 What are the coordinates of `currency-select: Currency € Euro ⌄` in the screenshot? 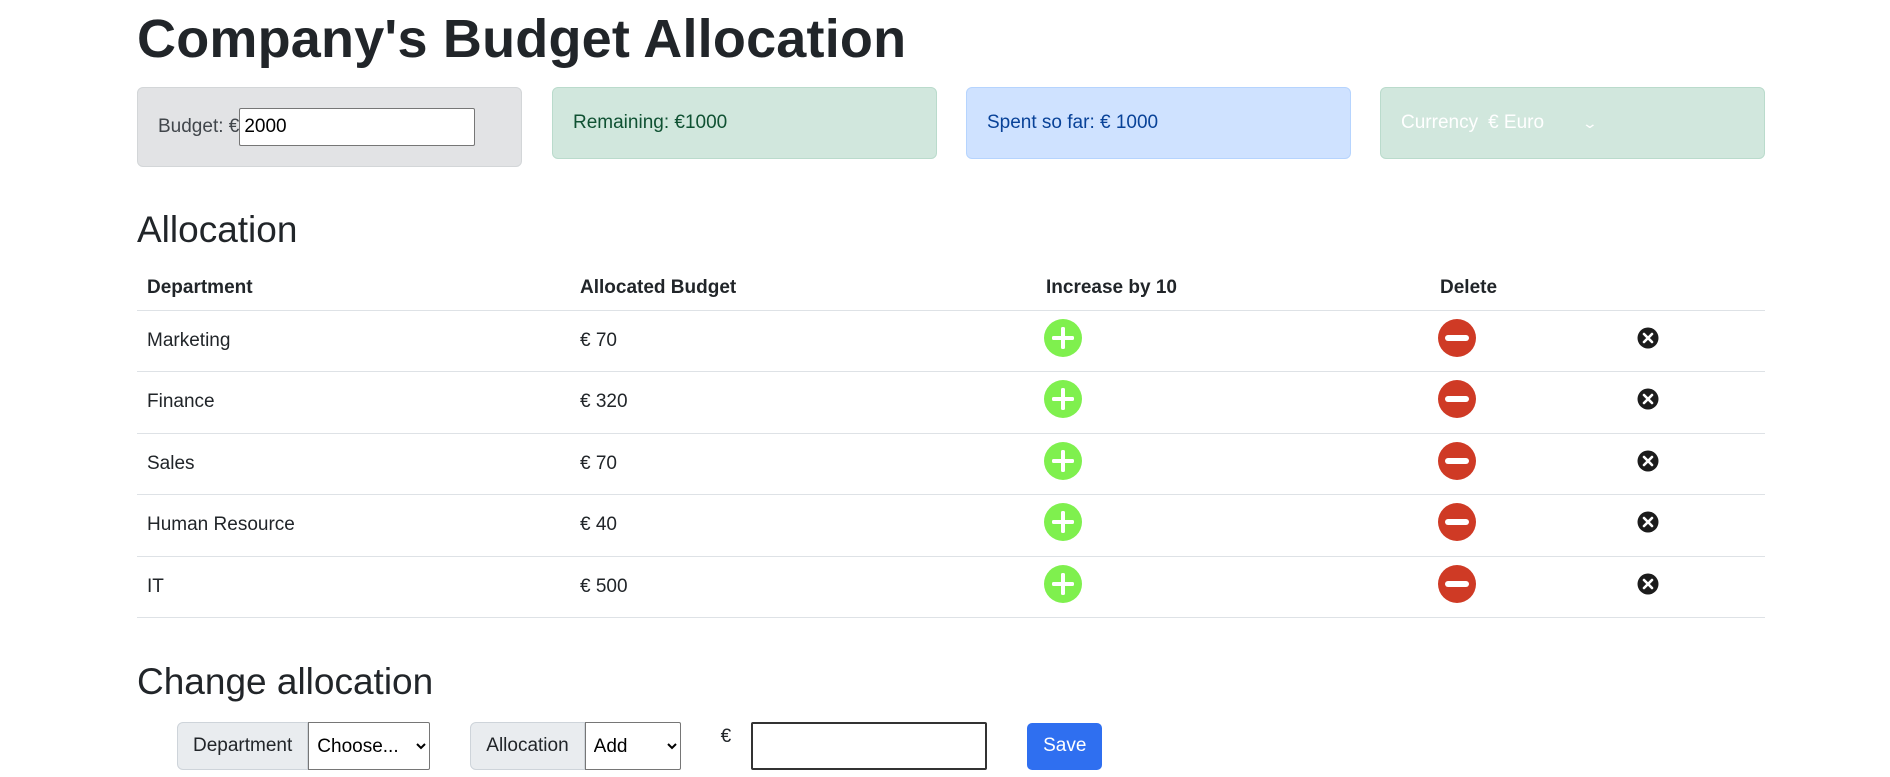 It's located at (1500, 123).